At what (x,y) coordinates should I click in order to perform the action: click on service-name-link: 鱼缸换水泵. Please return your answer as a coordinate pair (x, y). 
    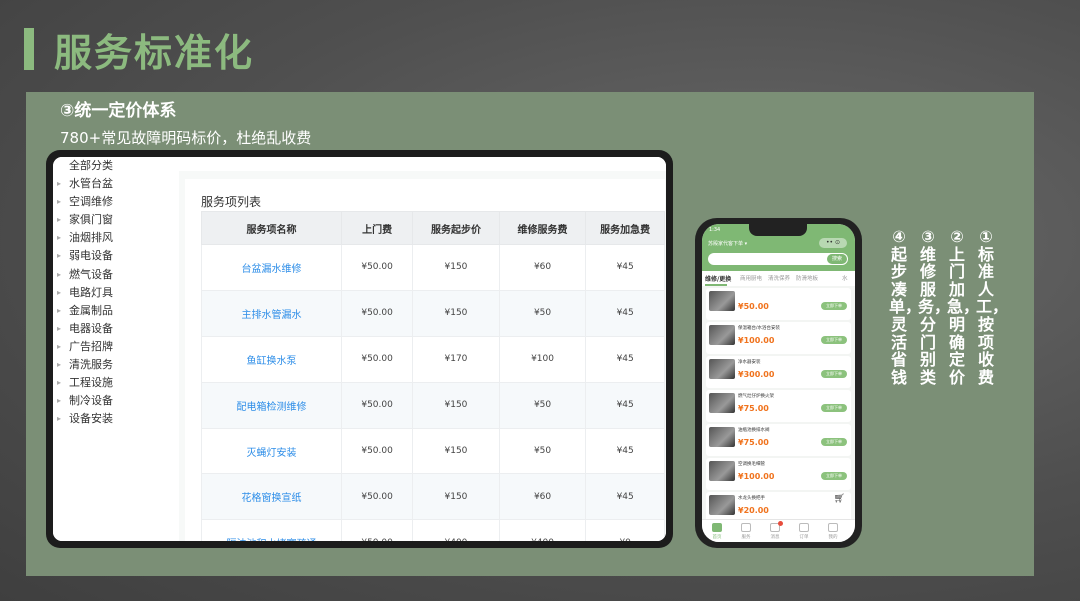
    Looking at the image, I should click on (271, 359).